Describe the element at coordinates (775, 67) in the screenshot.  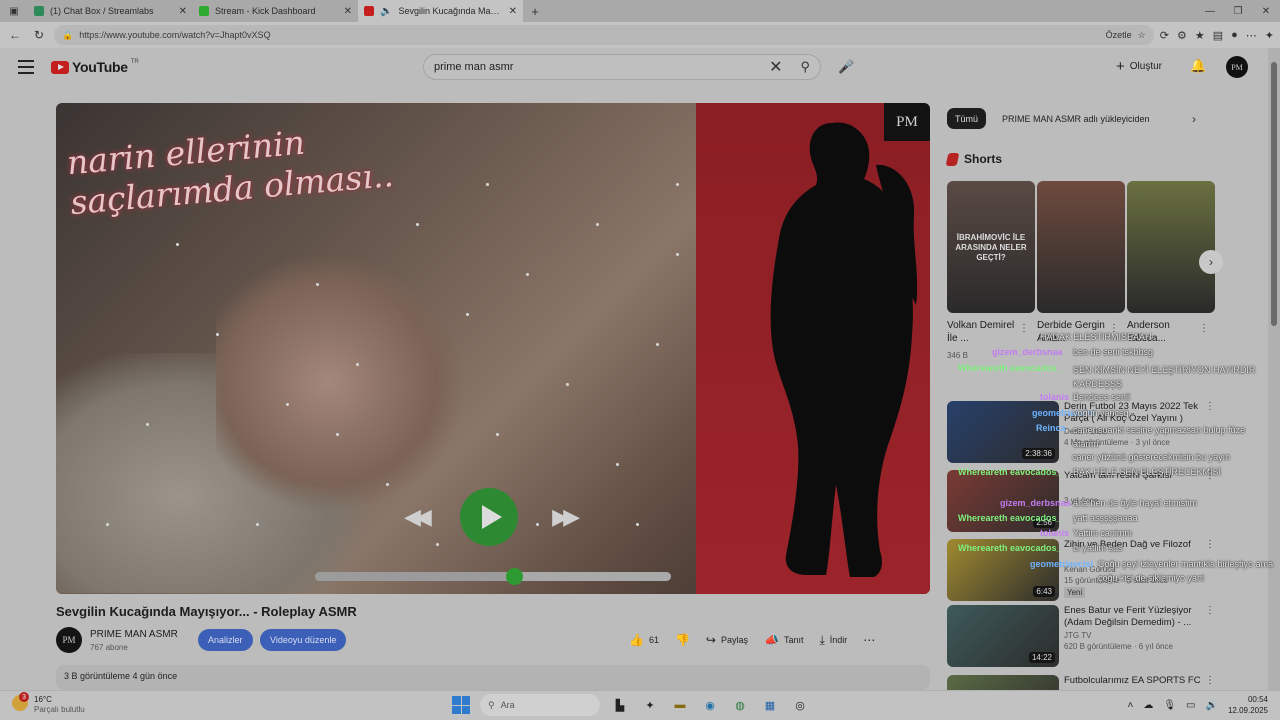
I see `clear-search-icon: ✕` at that location.